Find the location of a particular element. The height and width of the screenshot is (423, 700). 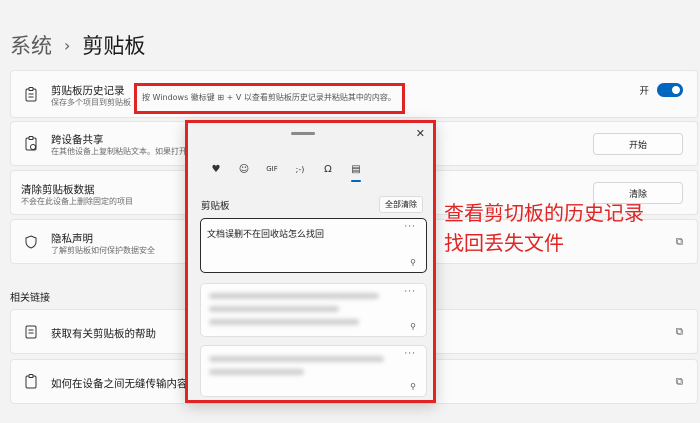

clipboard-item-text: 文档误删不在回收站怎么找回 is located at coordinates (266, 235).